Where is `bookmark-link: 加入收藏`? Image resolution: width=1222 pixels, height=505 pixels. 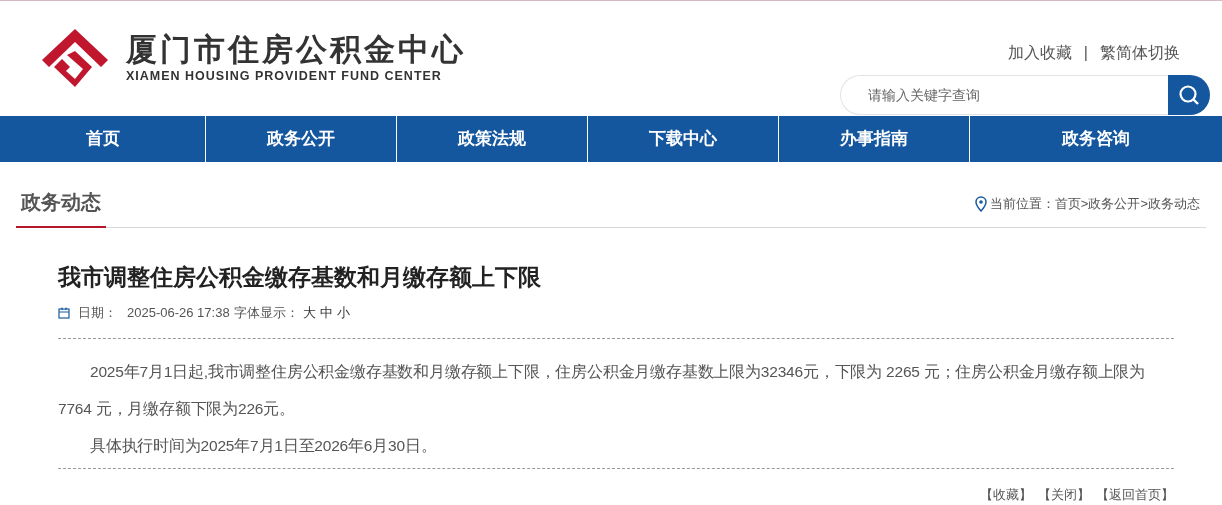 bookmark-link: 加入收藏 is located at coordinates (1039, 53).